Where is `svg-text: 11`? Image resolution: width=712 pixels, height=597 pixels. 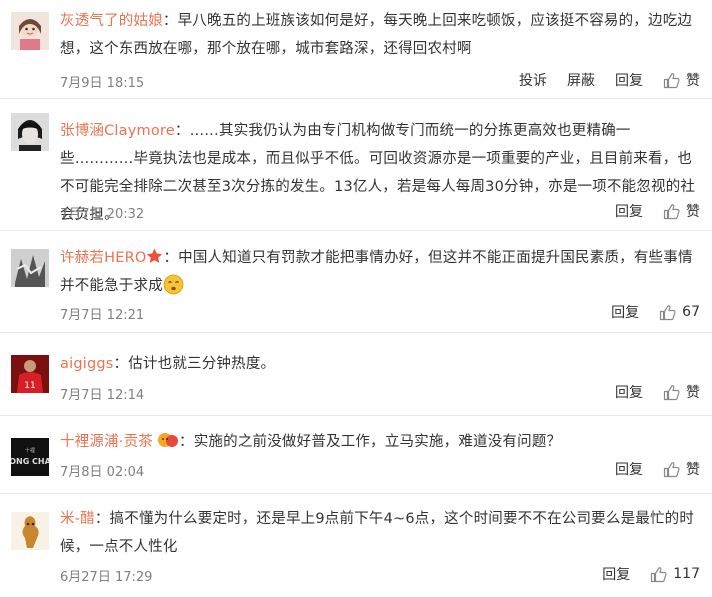
svg-text: 11 is located at coordinates (29, 386).